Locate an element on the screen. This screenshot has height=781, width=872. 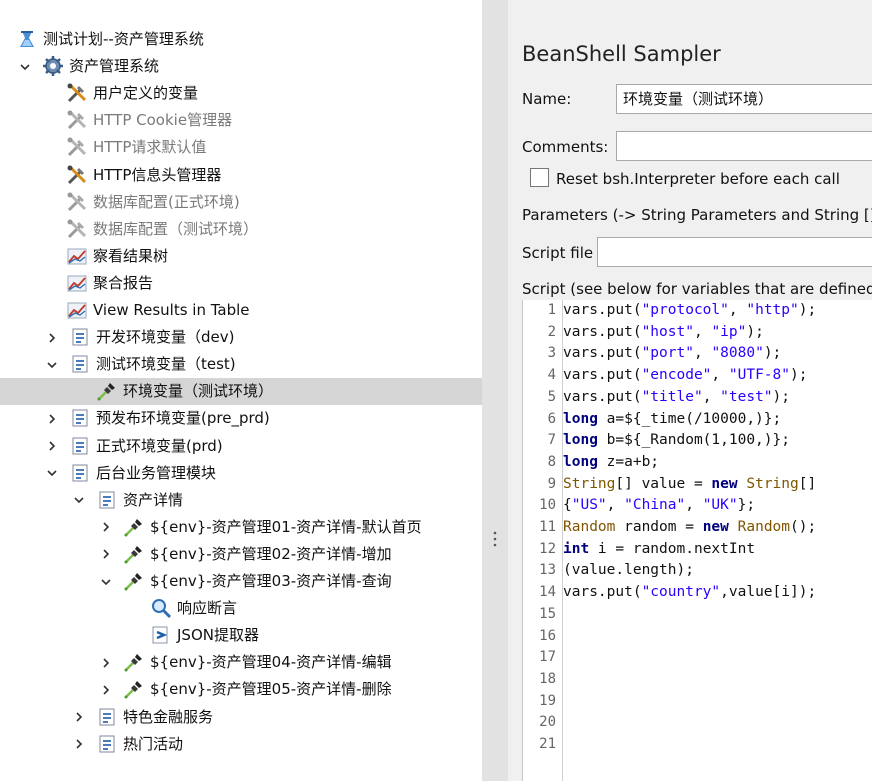
line-number: 4 is located at coordinates (551, 375).